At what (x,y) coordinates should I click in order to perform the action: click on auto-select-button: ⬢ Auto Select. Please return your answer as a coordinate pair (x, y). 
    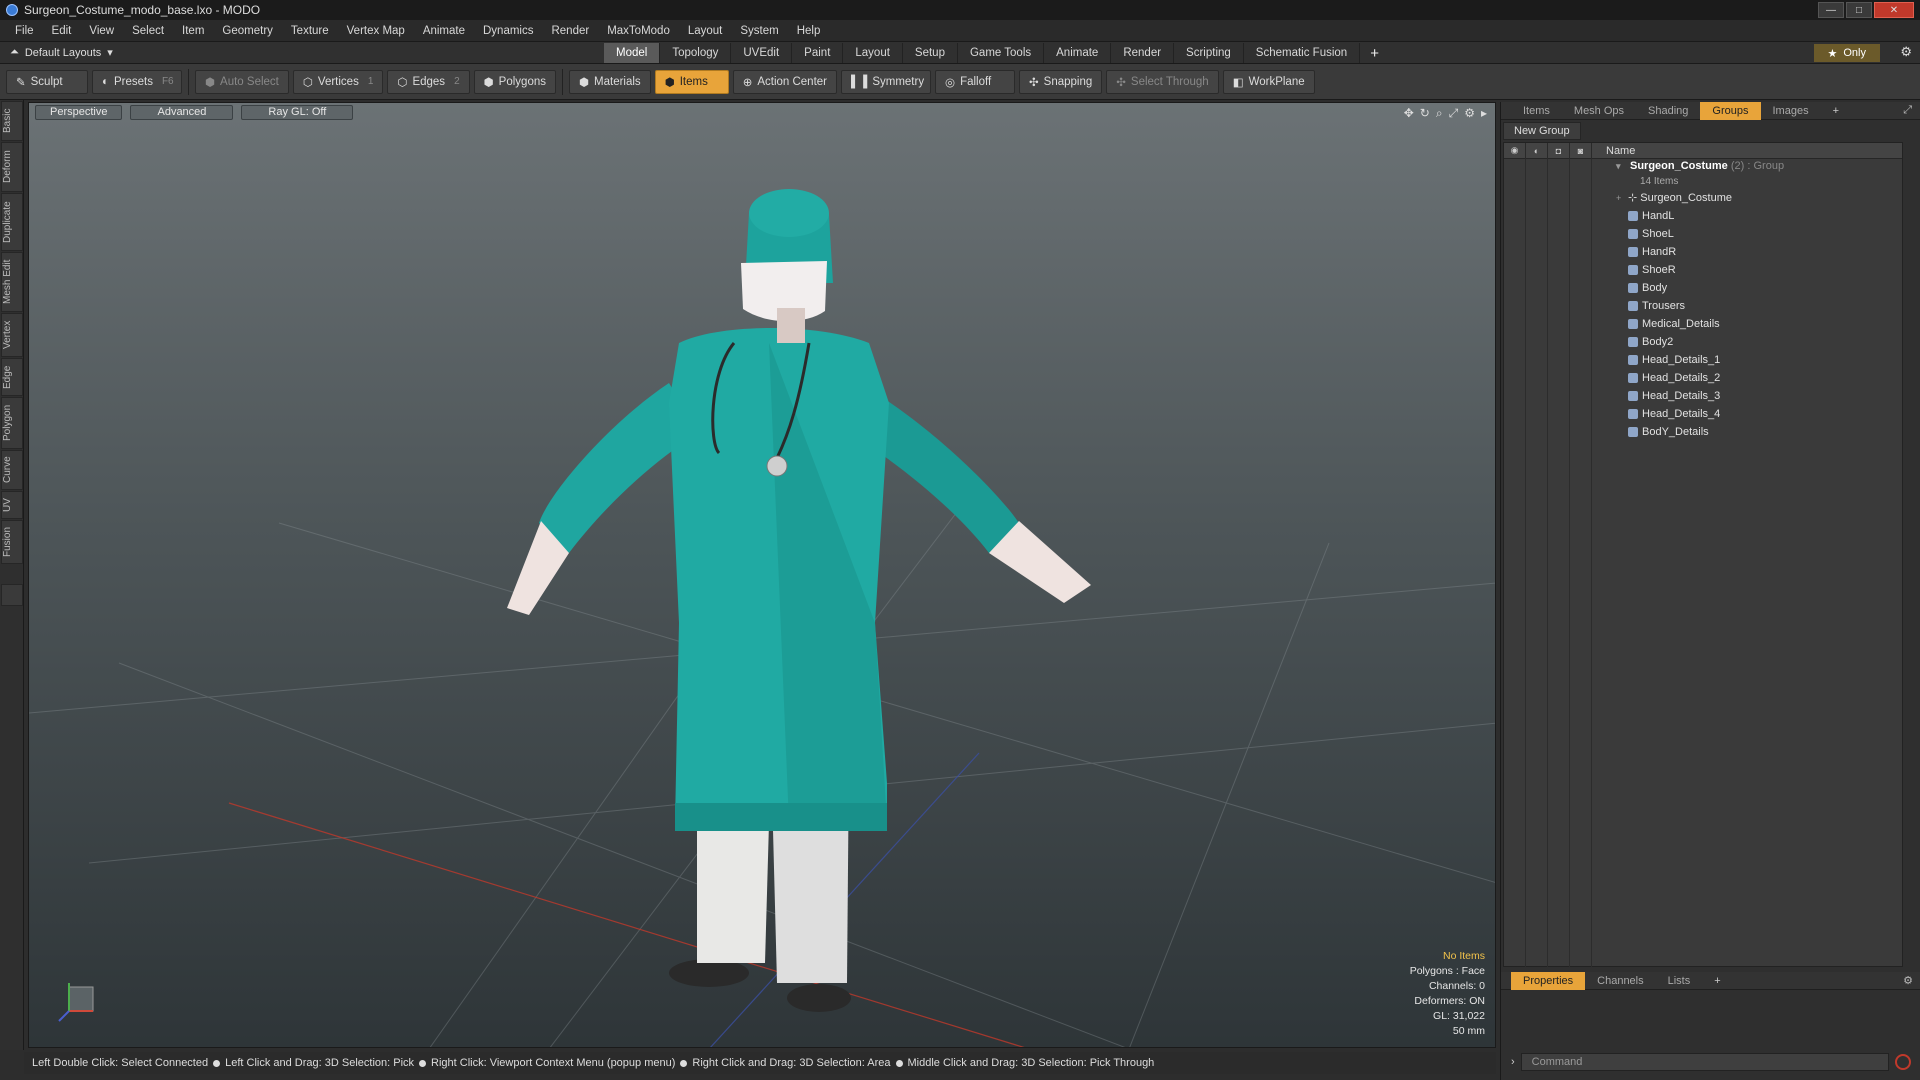
    Looking at the image, I should click on (242, 81).